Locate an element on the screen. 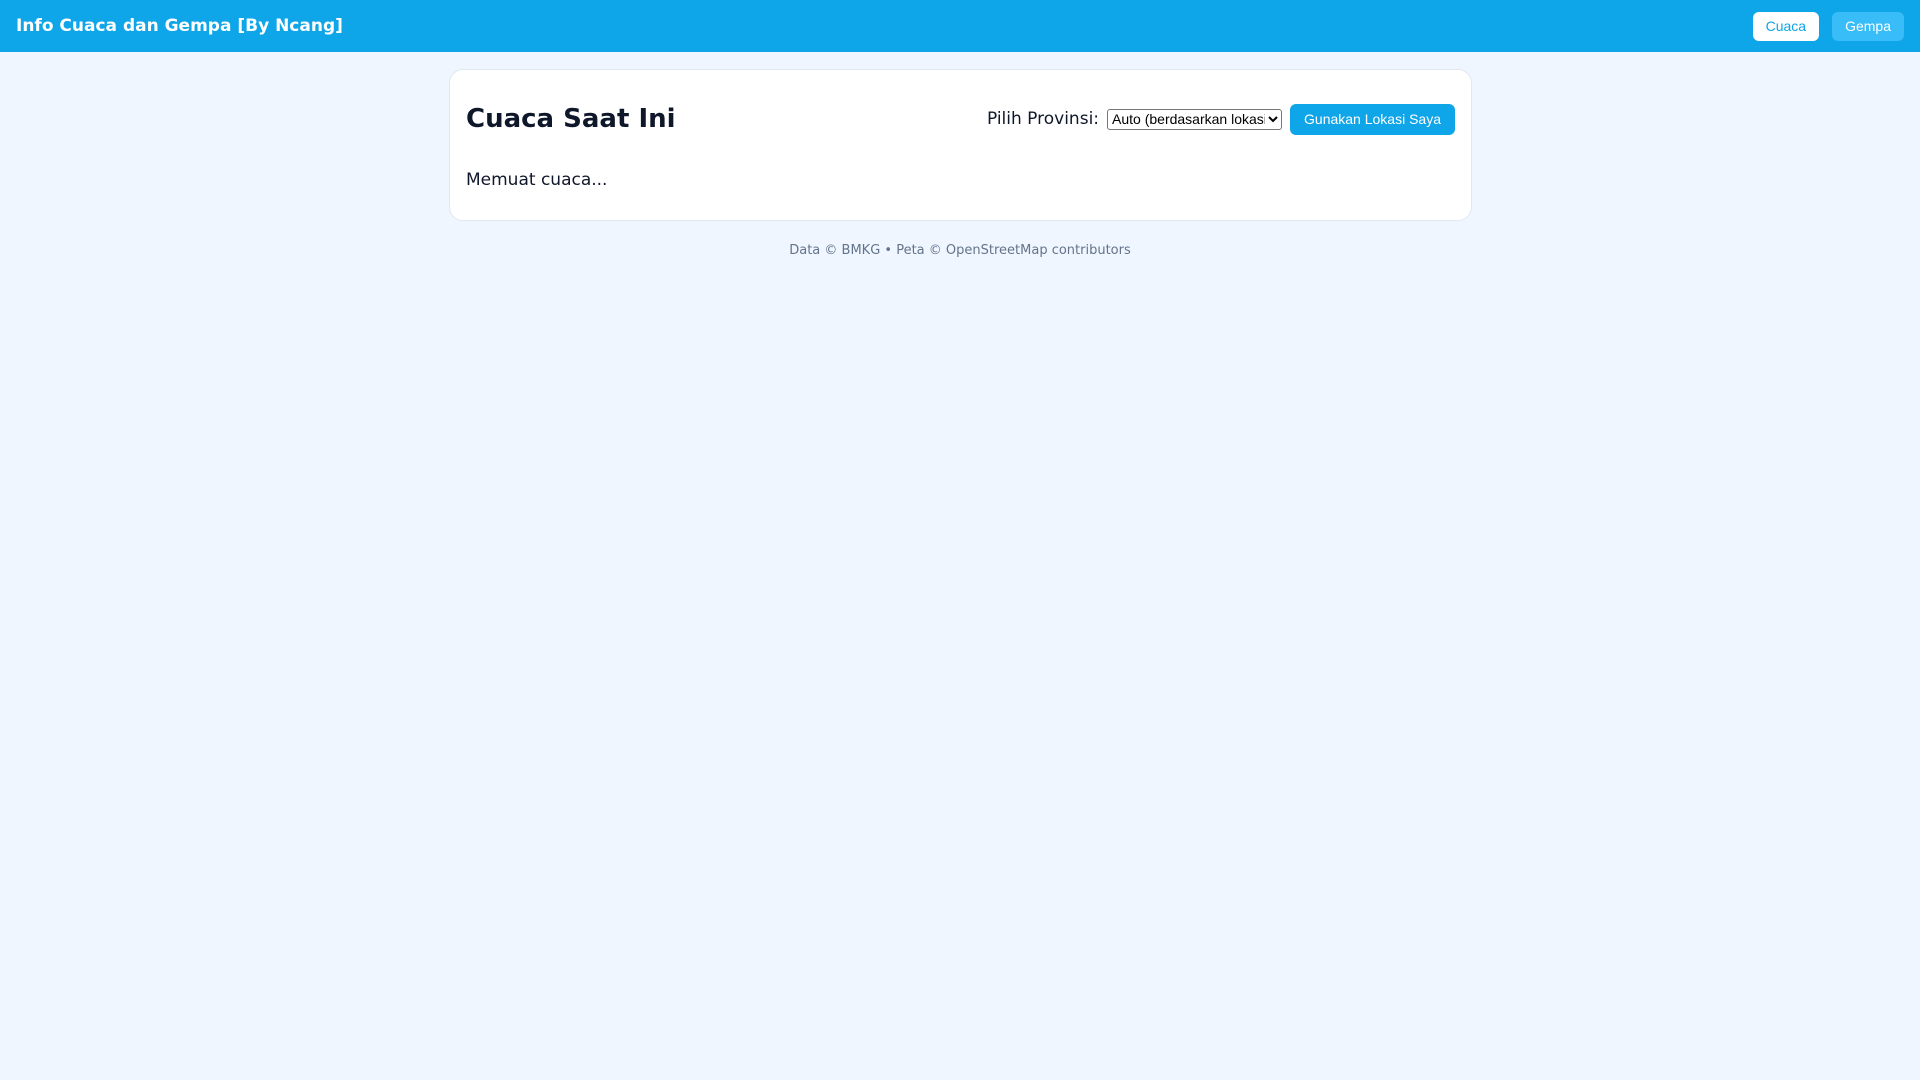  nav-gempa-button: Gempa is located at coordinates (1868, 26).